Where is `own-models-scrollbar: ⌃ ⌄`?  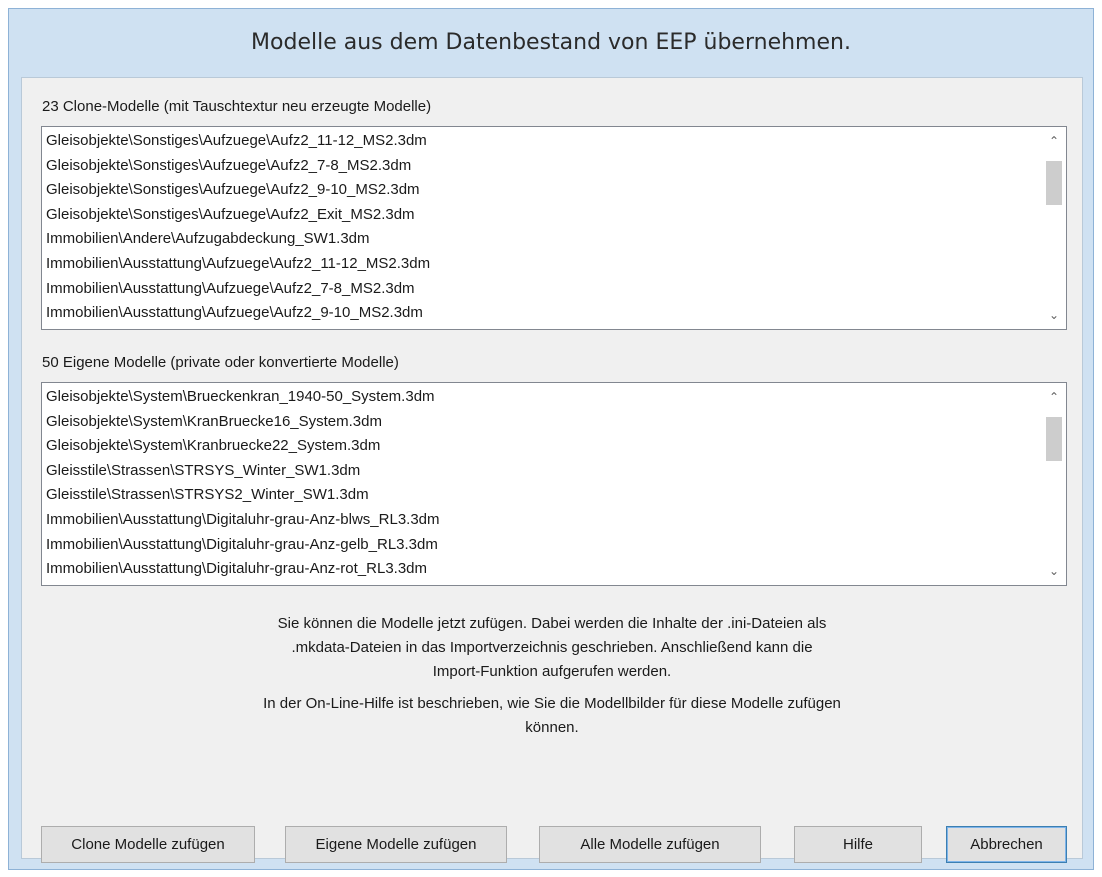
own-models-scrollbar: ⌃ ⌄ is located at coordinates (1054, 484).